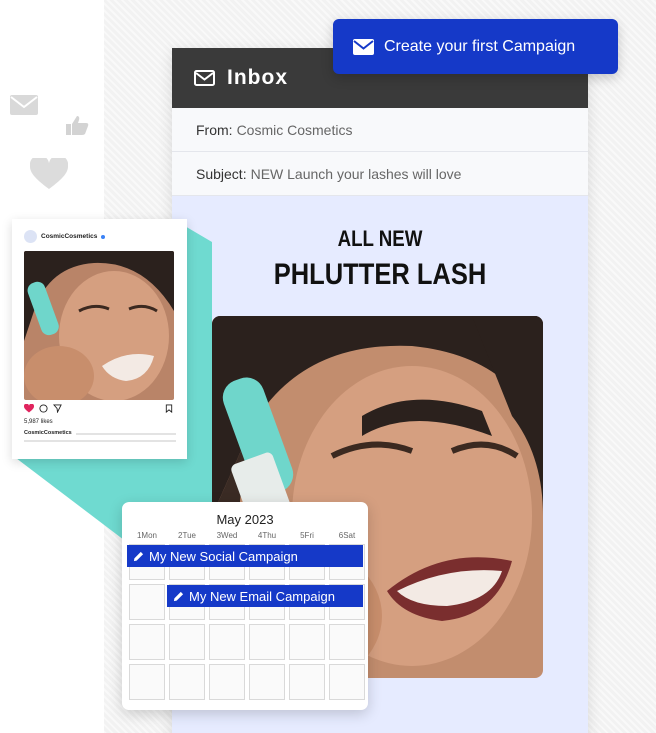 The height and width of the screenshot is (733, 656). I want to click on day-header: 2Tue, so click(187, 535).